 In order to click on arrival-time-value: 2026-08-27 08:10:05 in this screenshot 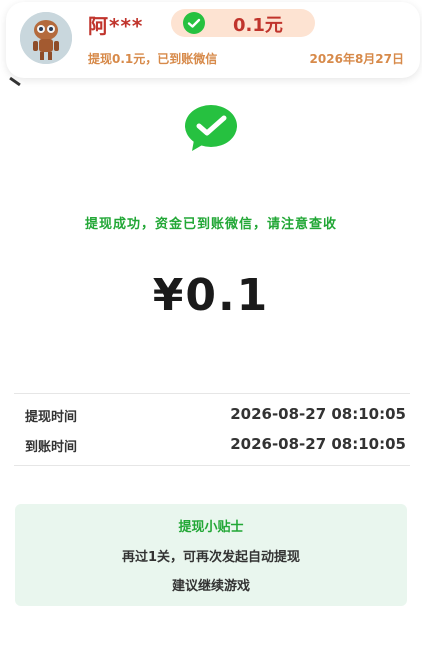, I will do `click(318, 444)`.